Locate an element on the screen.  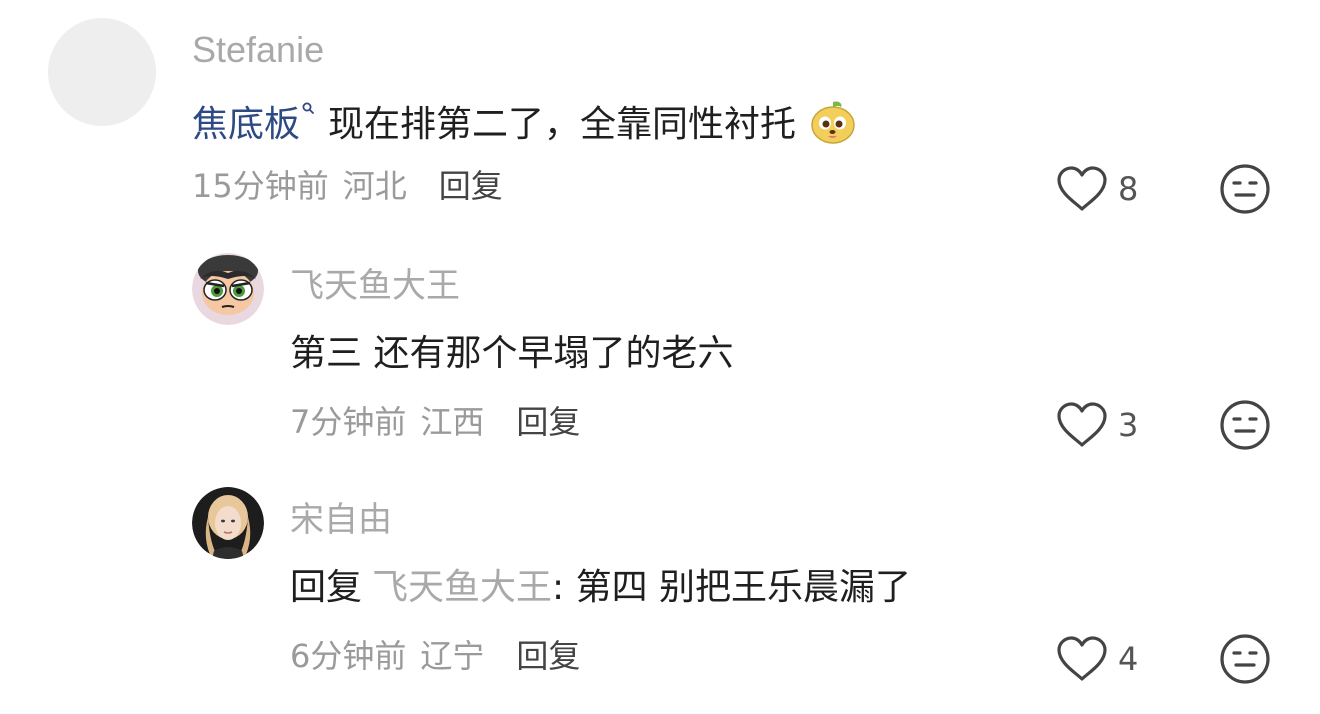
like-count: 3 is located at coordinates (1128, 425).